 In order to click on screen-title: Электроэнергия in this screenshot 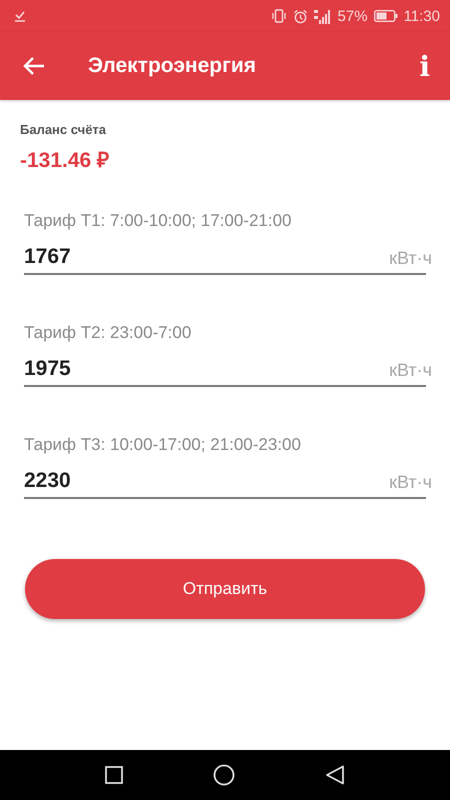, I will do `click(173, 66)`.